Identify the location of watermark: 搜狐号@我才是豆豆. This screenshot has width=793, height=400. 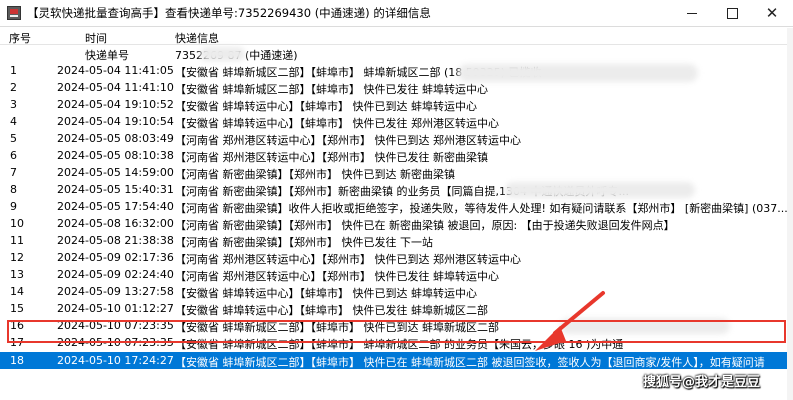
(702, 382).